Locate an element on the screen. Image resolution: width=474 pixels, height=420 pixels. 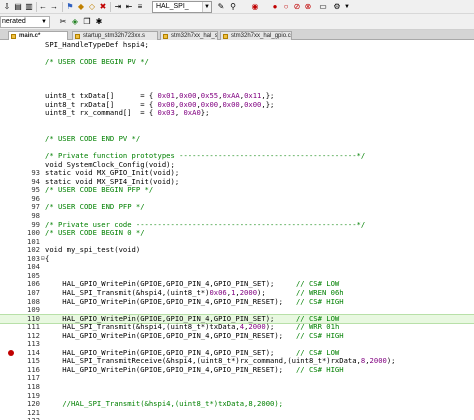
tab-2: stm32h7xx_hal_spi.c is located at coordinates (189, 35).